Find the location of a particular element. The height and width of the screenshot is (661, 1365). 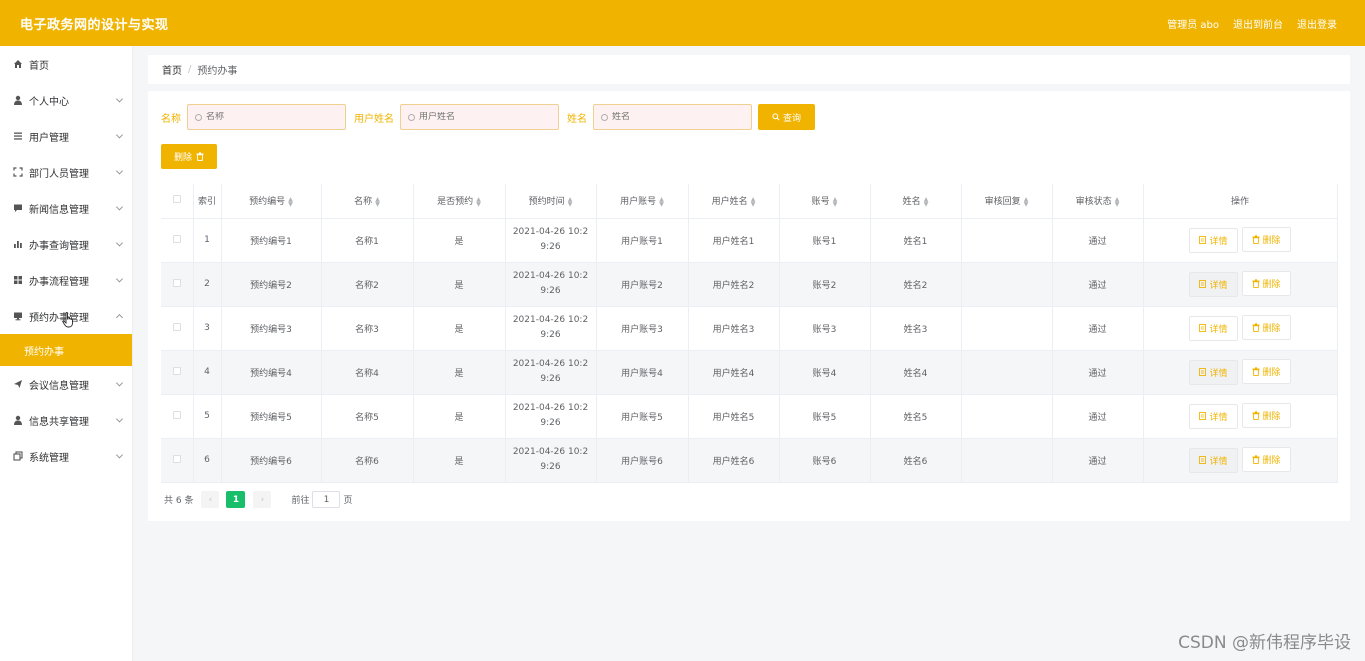

cell-time: 2021-04-26 10:2 9:26 is located at coordinates (551, 372).